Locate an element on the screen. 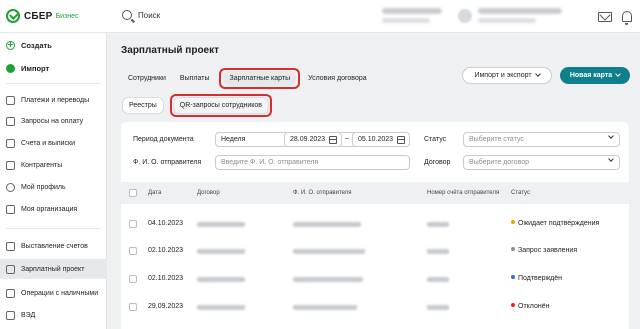 This screenshot has height=329, width=640. salary-icon is located at coordinates (10, 269).